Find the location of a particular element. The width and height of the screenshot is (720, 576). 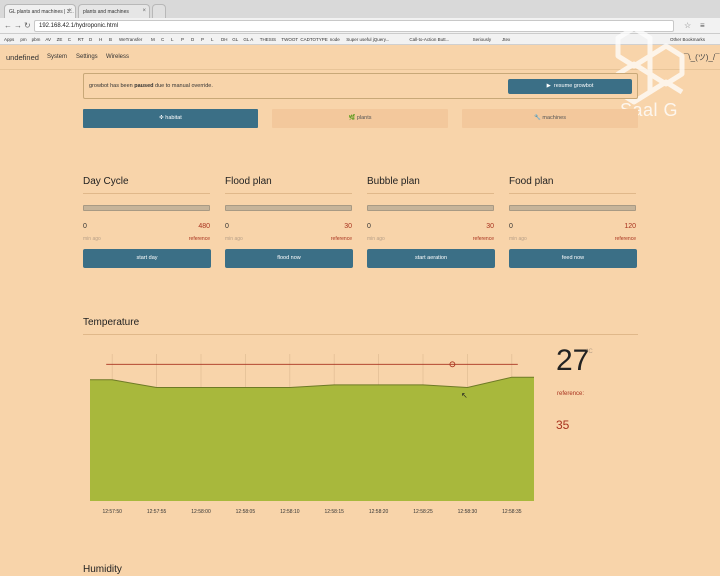

reload-icon: ↻ is located at coordinates (27, 25).